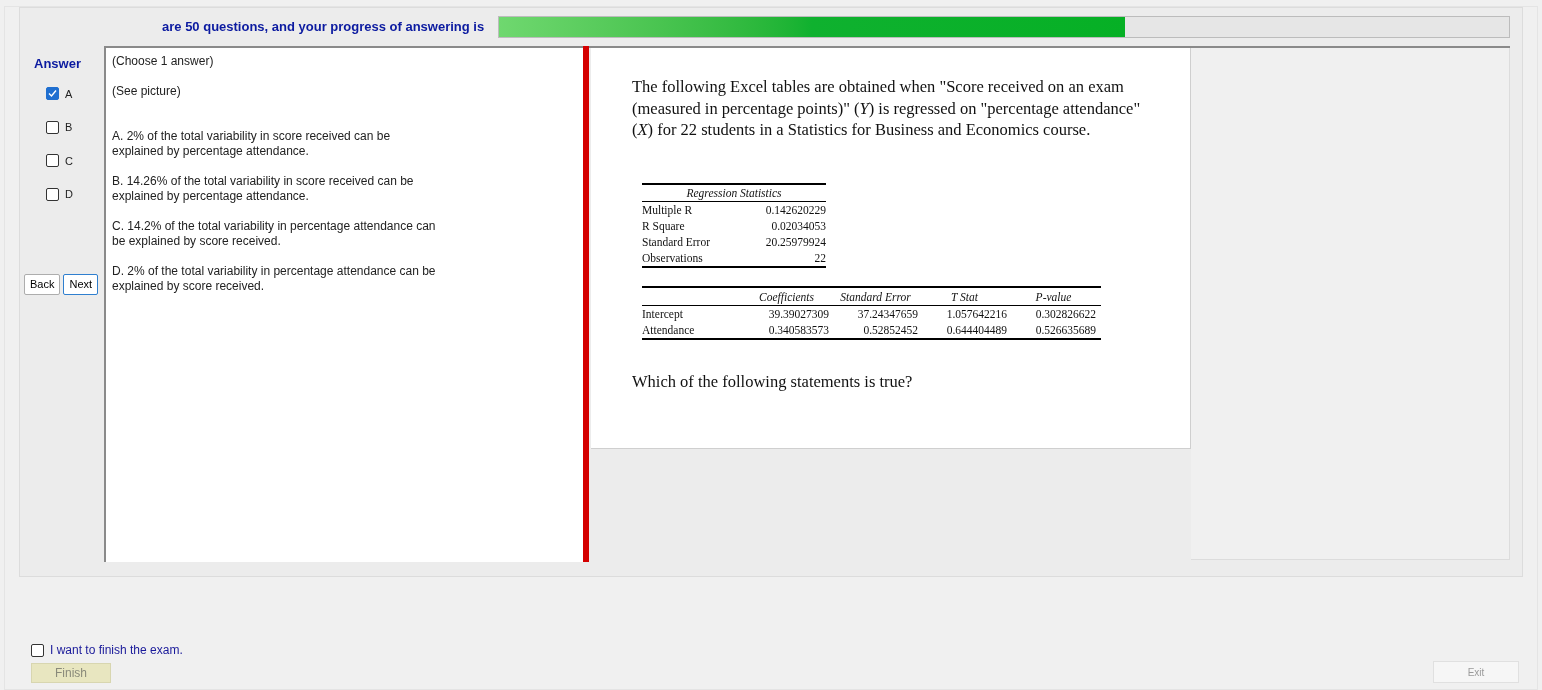 This screenshot has width=1542, height=690. What do you see at coordinates (773, 381) in the screenshot?
I see `question-prompt: Which of the following statements is true?` at bounding box center [773, 381].